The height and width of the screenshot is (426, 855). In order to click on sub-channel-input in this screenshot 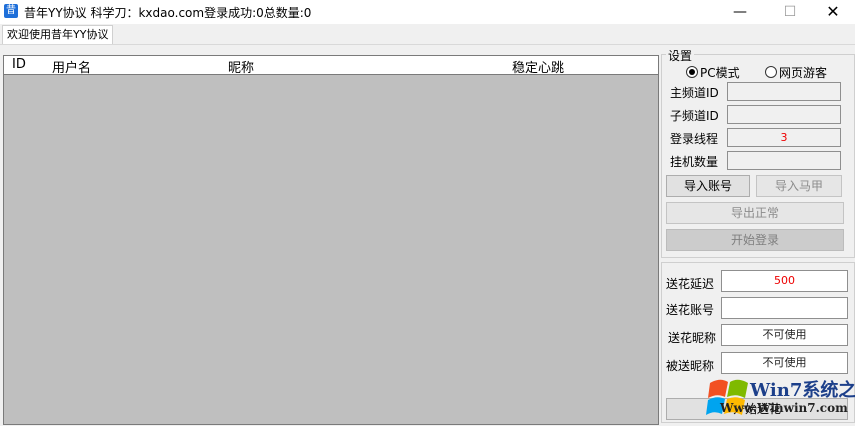, I will do `click(784, 114)`.